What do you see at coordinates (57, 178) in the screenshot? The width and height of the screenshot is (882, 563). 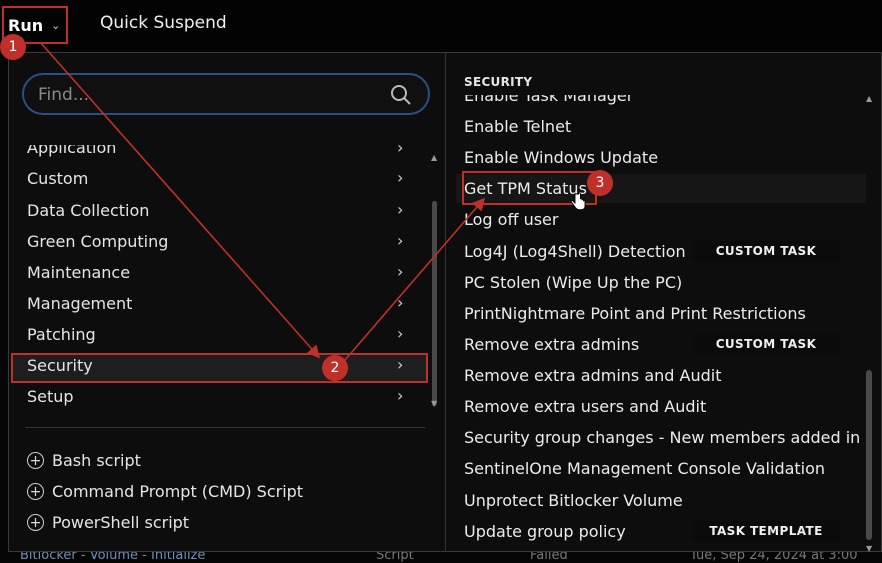 I see `category-custom: Custom` at bounding box center [57, 178].